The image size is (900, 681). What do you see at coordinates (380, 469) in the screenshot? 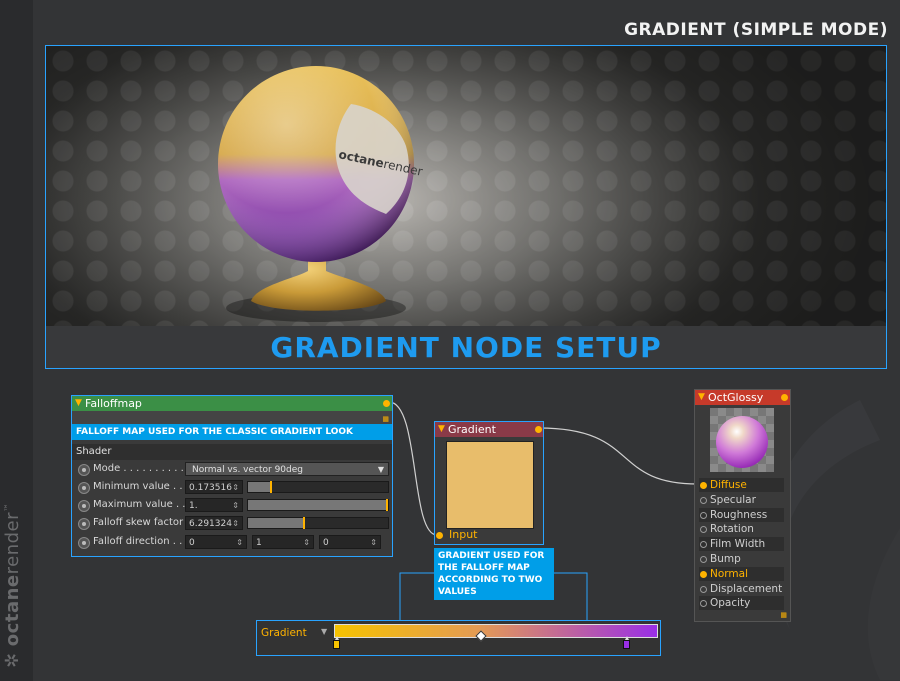
I see `dropdown-arrow-icon: ▼` at bounding box center [380, 469].